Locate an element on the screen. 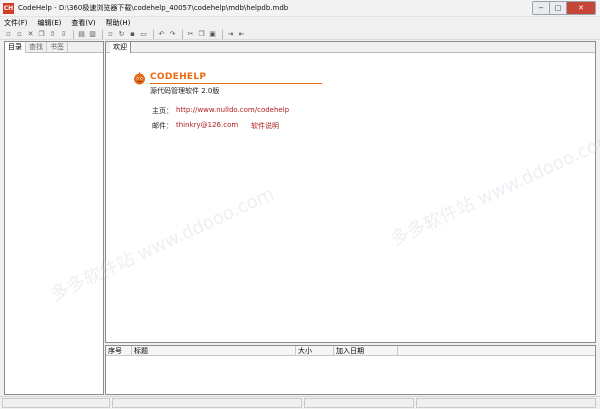 The height and width of the screenshot is (409, 600). down-icon: ⇩ is located at coordinates (63, 34).